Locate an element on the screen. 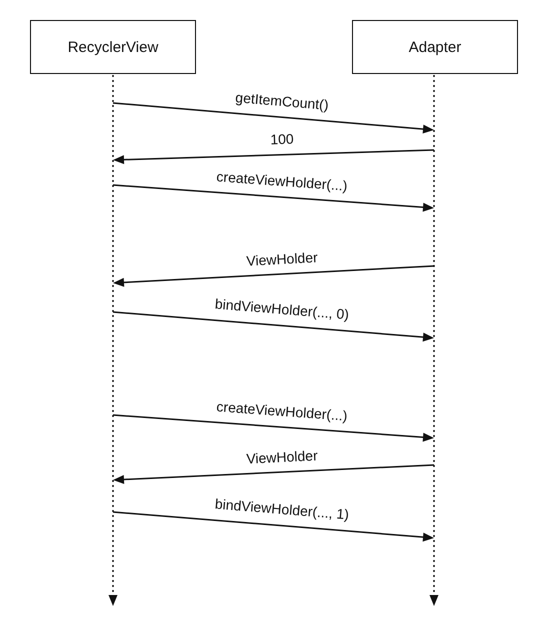 Image resolution: width=547 pixels, height=618 pixels. message-label: bindViewHolder(..., 1) is located at coordinates (282, 509).